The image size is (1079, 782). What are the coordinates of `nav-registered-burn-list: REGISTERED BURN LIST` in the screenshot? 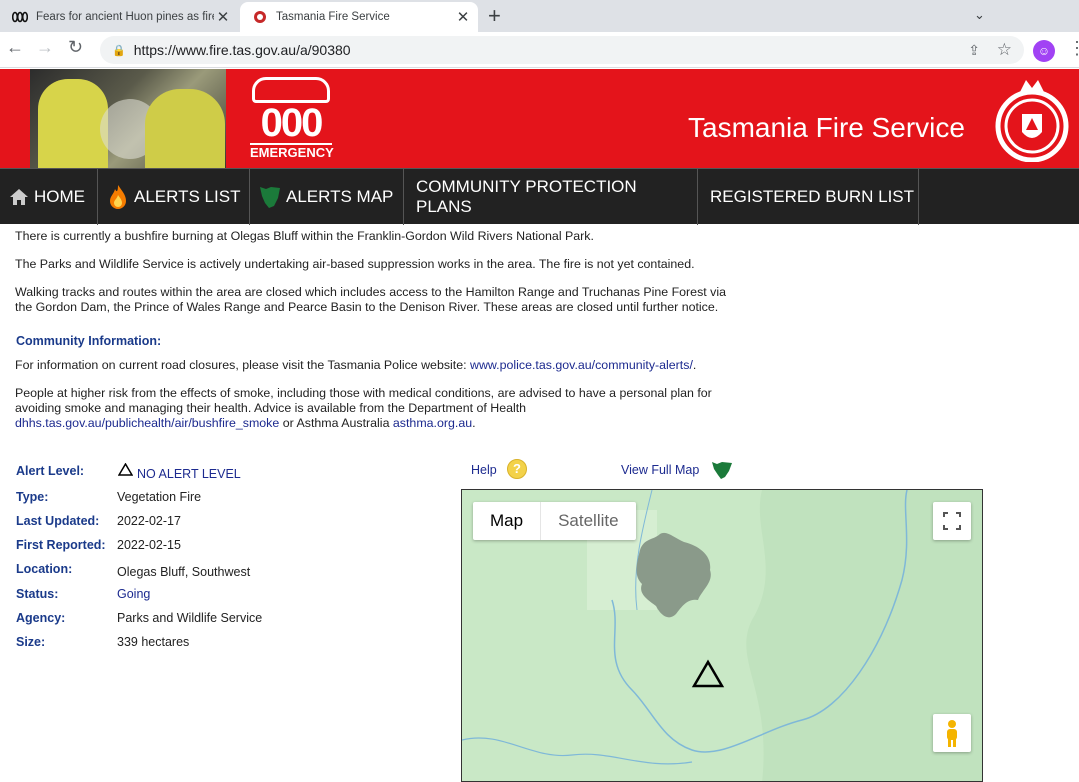 It's located at (808, 197).